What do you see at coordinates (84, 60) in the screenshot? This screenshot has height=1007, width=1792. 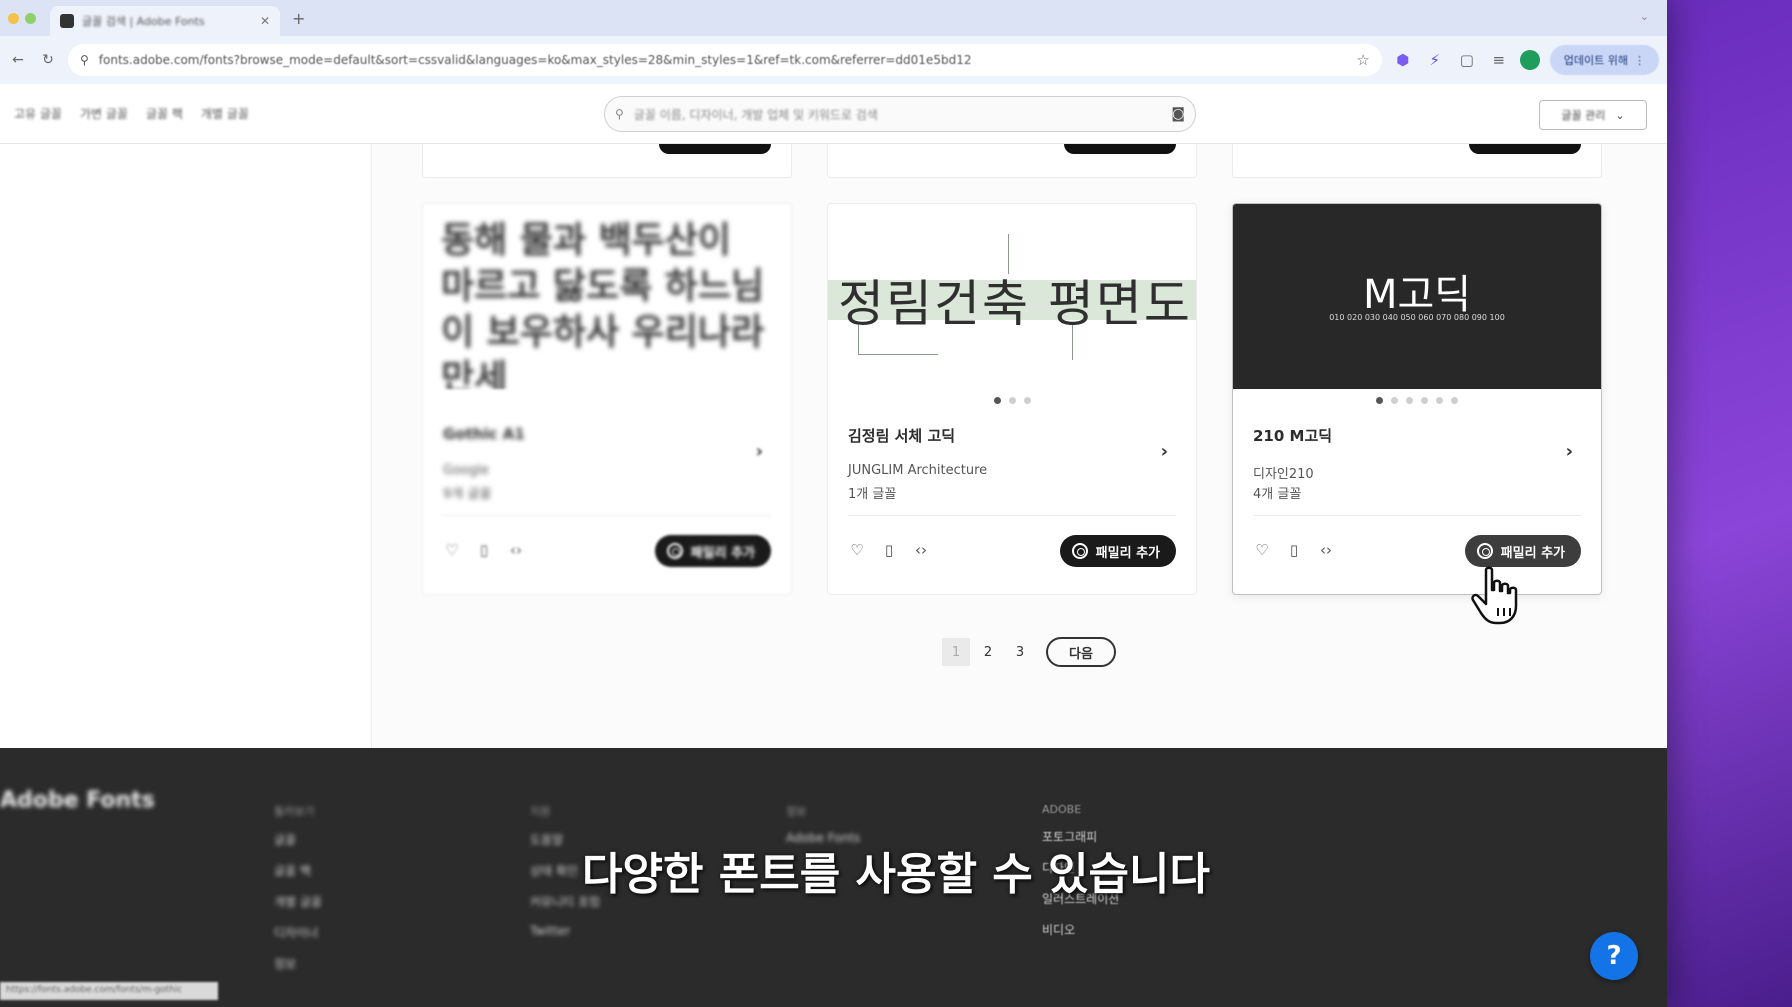 I see `site-info-icon: ⚲` at bounding box center [84, 60].